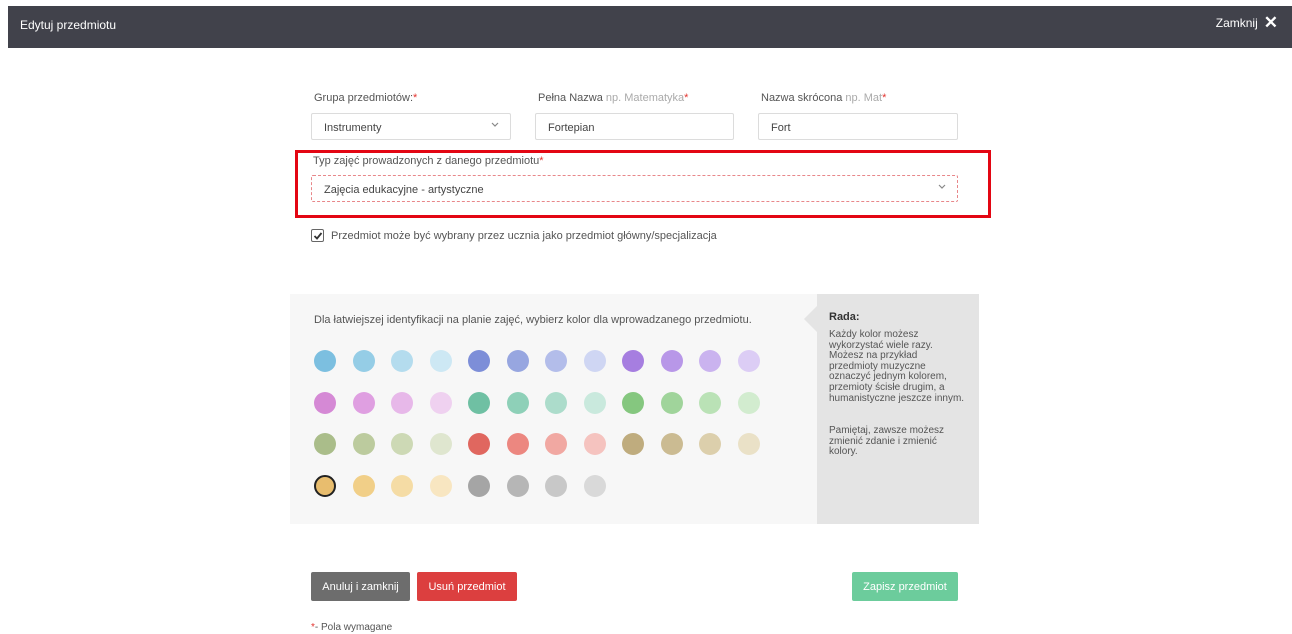 The image size is (1292, 634). I want to click on cancel-button: Anuluj i zamknij, so click(360, 586).